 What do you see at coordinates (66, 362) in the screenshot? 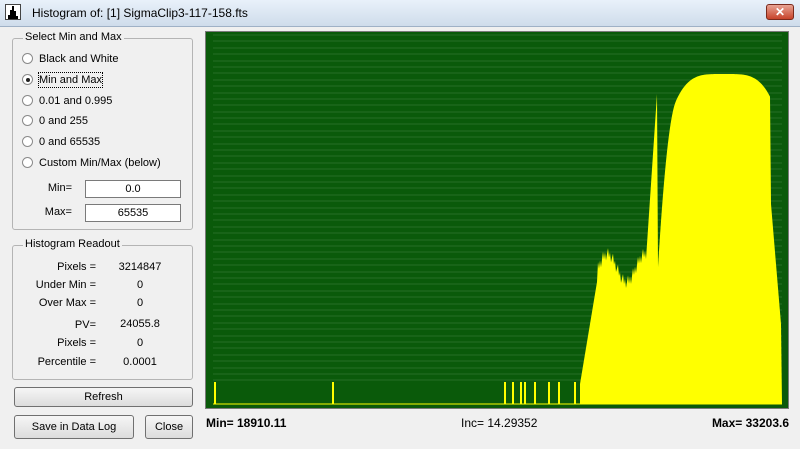
I see `readout-label-percentile: Percentile =` at bounding box center [66, 362].